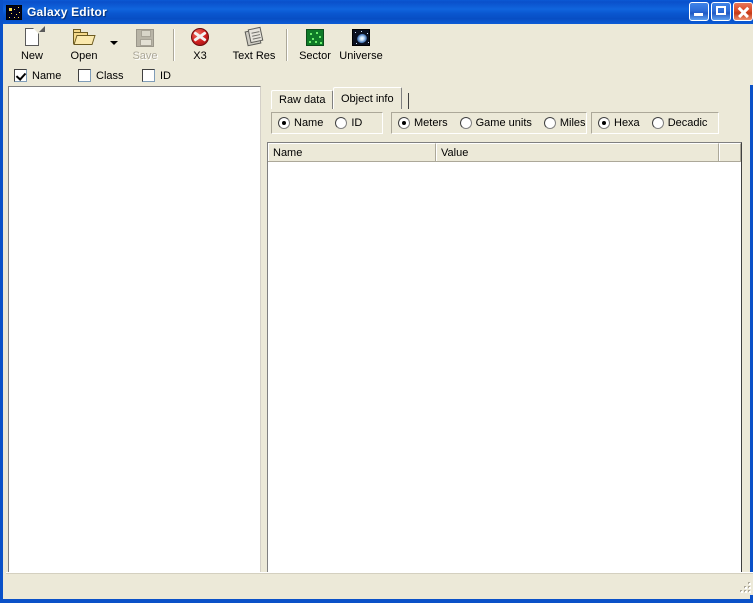  Describe the element at coordinates (549, 123) in the screenshot. I see `radio-miles-dot` at that location.